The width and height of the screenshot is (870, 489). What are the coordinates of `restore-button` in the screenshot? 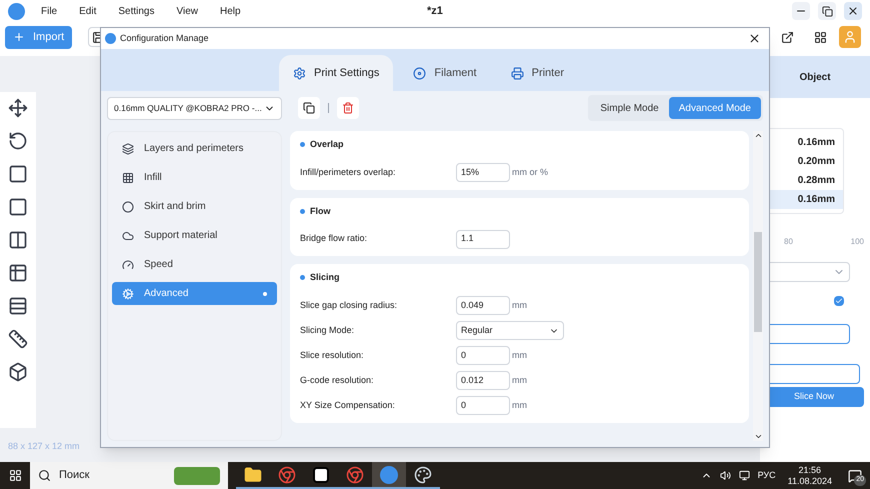 It's located at (827, 11).